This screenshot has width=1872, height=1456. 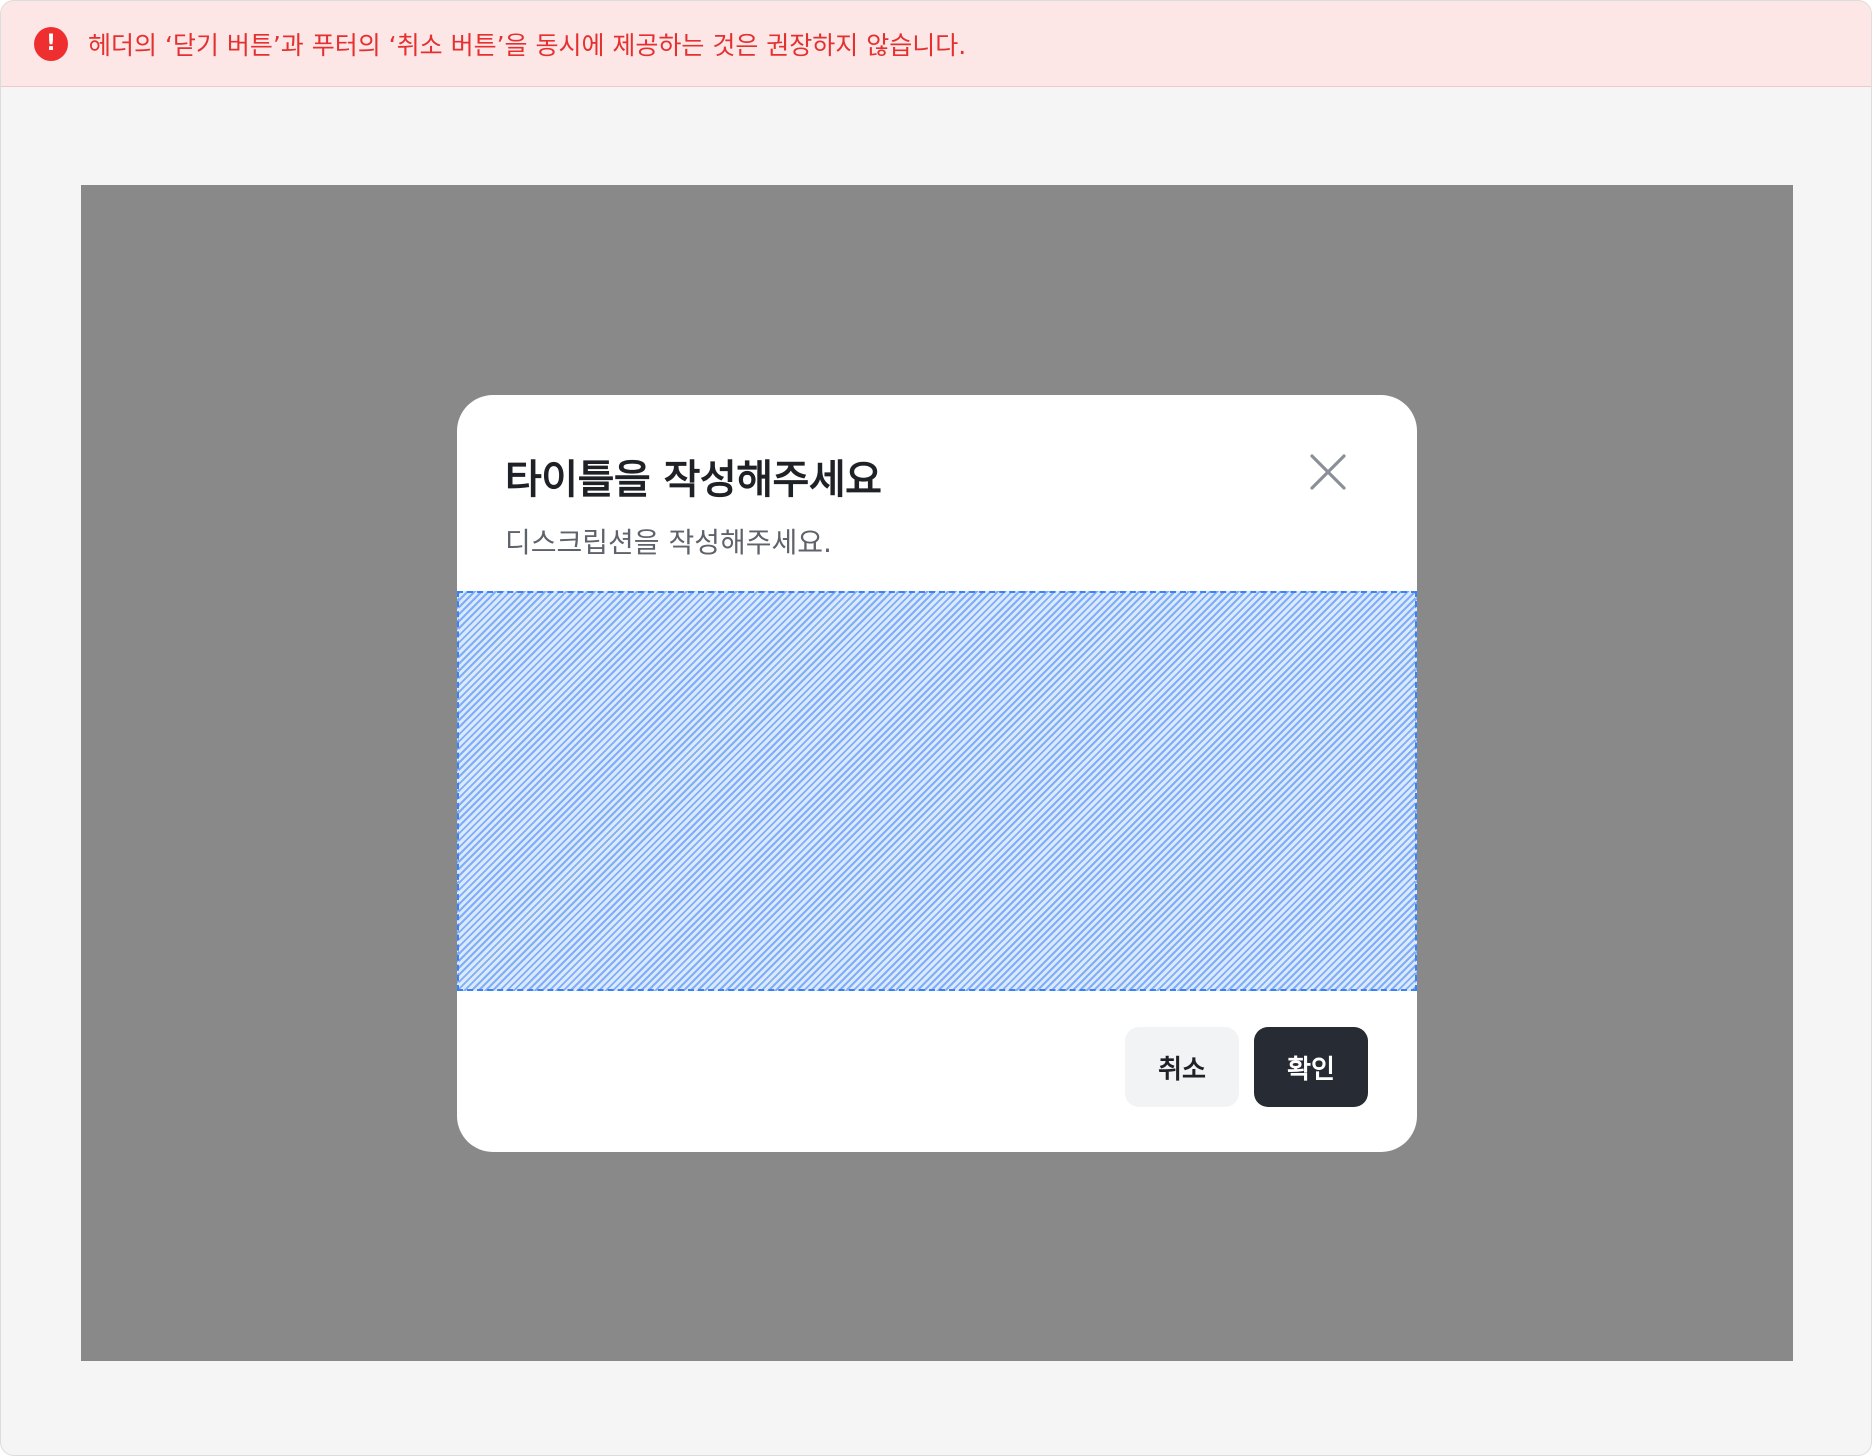 What do you see at coordinates (1311, 1067) in the screenshot?
I see `confirm-button: 확인` at bounding box center [1311, 1067].